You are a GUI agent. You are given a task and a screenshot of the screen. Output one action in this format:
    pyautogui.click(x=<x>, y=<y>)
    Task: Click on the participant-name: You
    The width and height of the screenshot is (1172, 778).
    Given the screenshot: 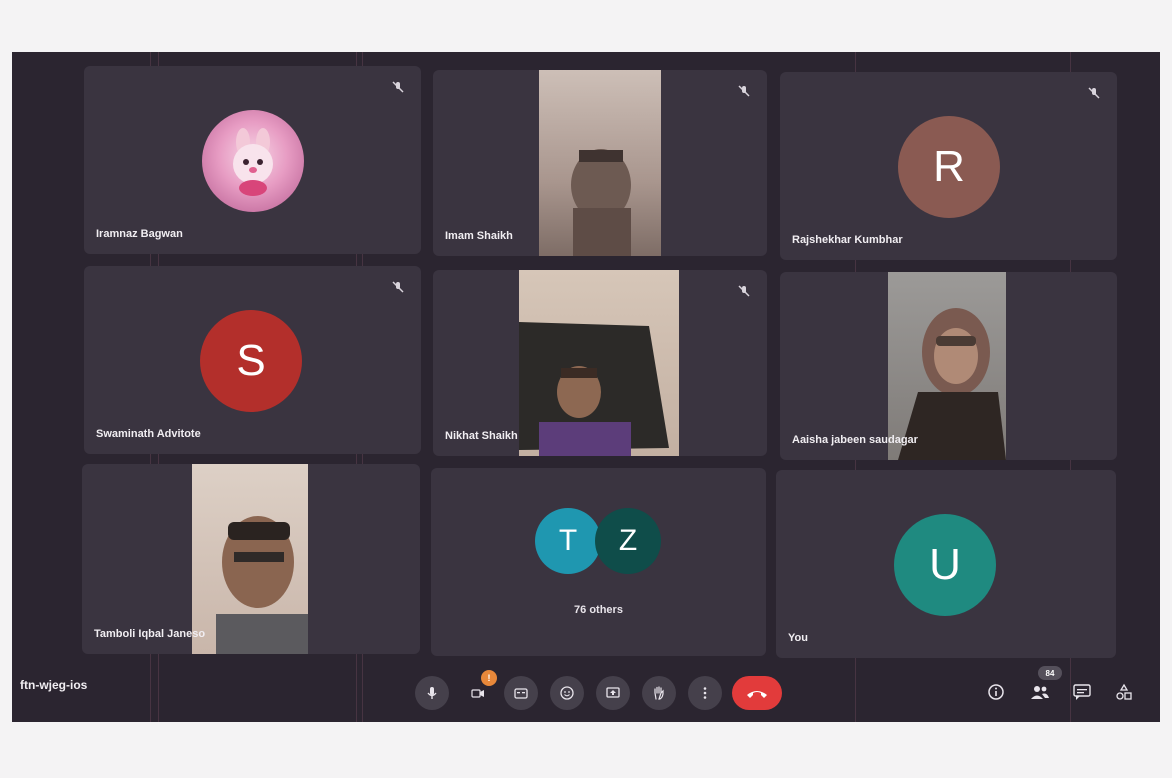 What is the action you would take?
    pyautogui.click(x=798, y=638)
    